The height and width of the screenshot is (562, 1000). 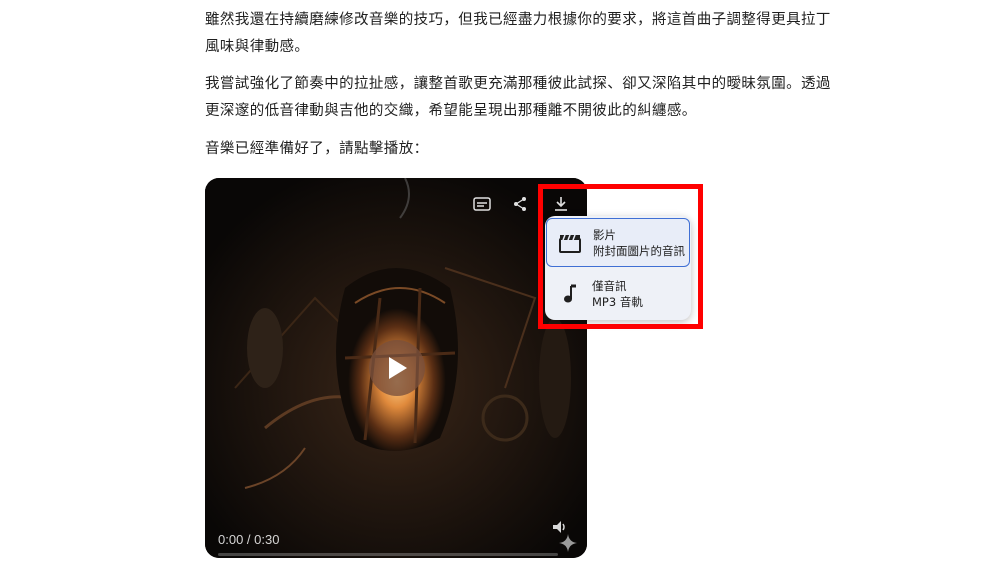 I want to click on time-display: 0:00 / 0:30, so click(x=249, y=539).